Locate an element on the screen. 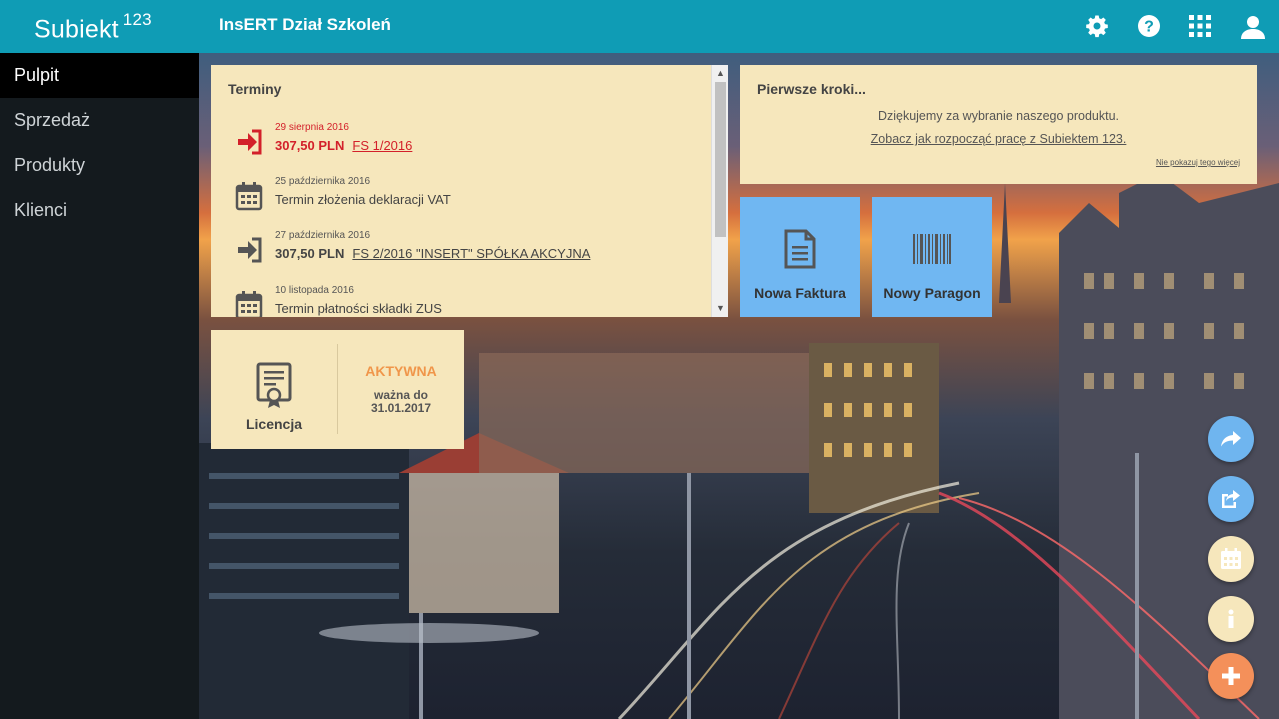 The image size is (1279, 719). certificate-icon is located at coordinates (274, 385).